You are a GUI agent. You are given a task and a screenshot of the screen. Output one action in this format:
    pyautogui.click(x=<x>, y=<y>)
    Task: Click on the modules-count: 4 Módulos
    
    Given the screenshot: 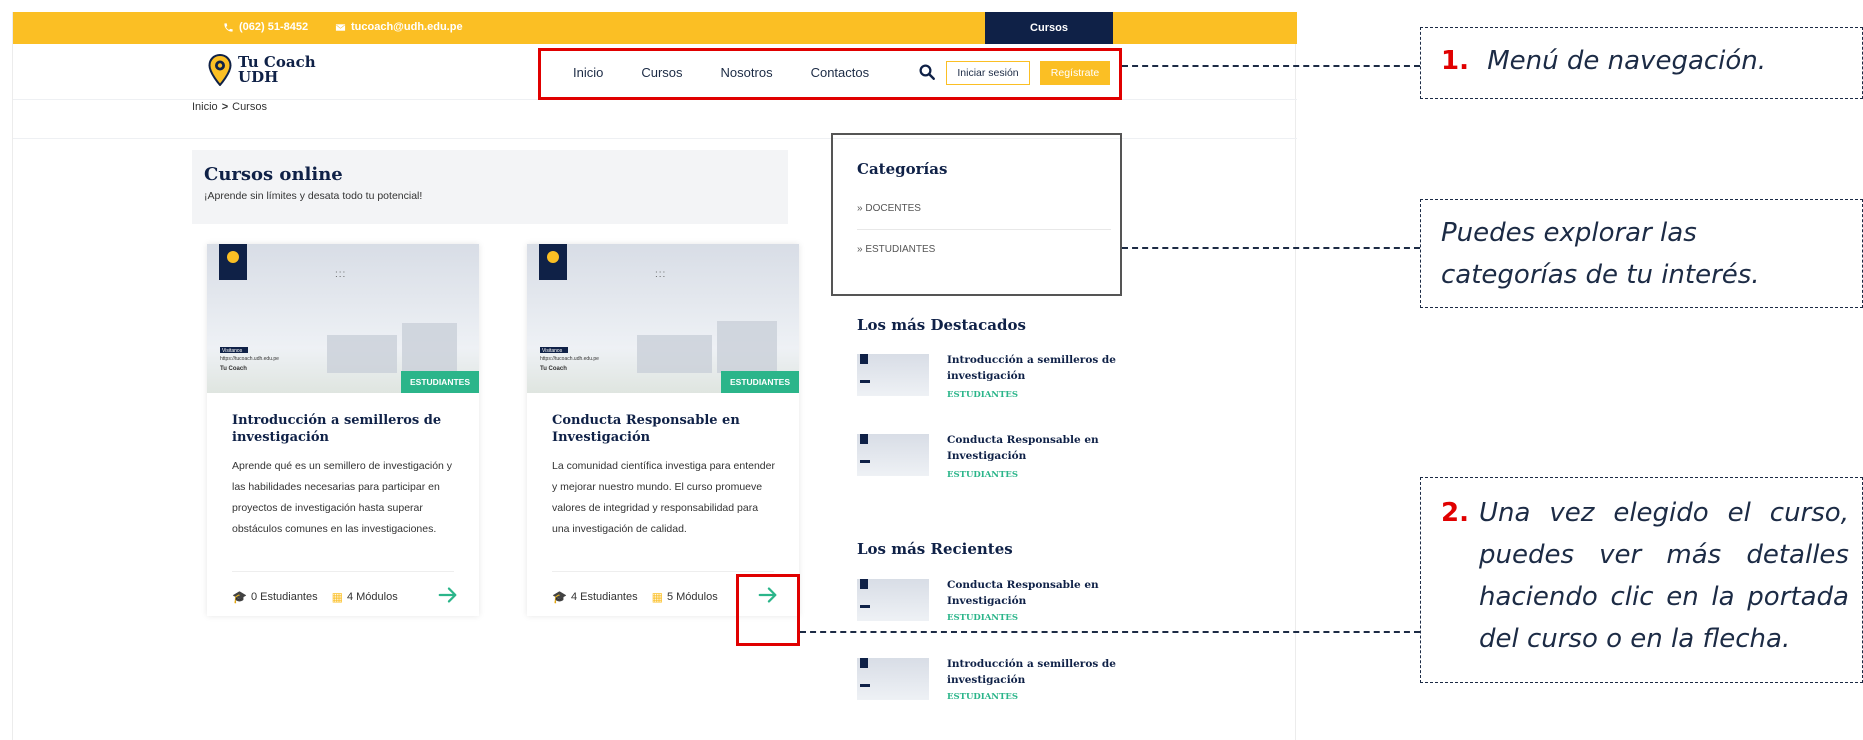 What is the action you would take?
    pyautogui.click(x=372, y=597)
    